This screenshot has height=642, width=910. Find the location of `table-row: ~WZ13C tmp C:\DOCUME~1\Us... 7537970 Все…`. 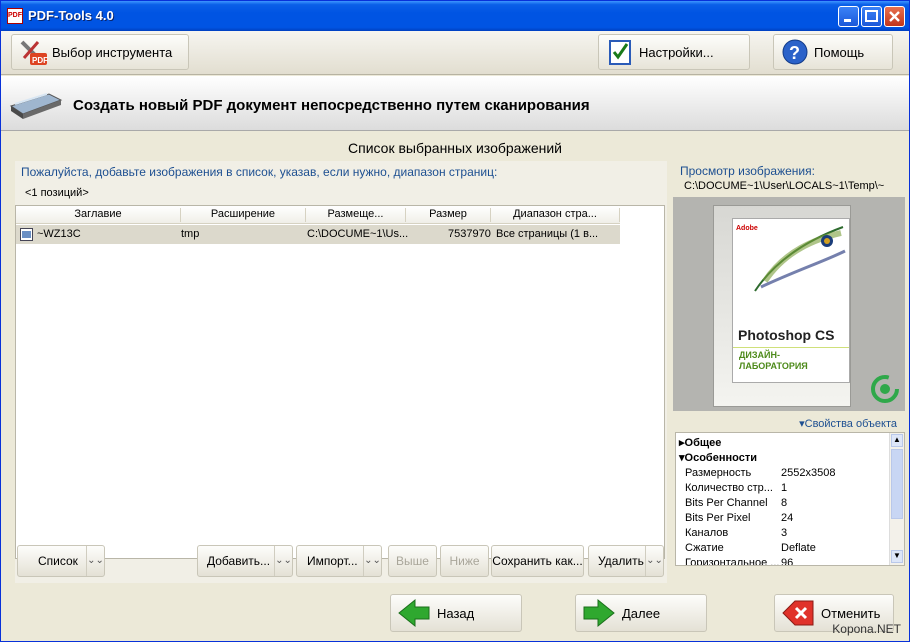

table-row: ~WZ13C tmp C:\DOCUME~1\Us... 7537970 Все… is located at coordinates (318, 234).